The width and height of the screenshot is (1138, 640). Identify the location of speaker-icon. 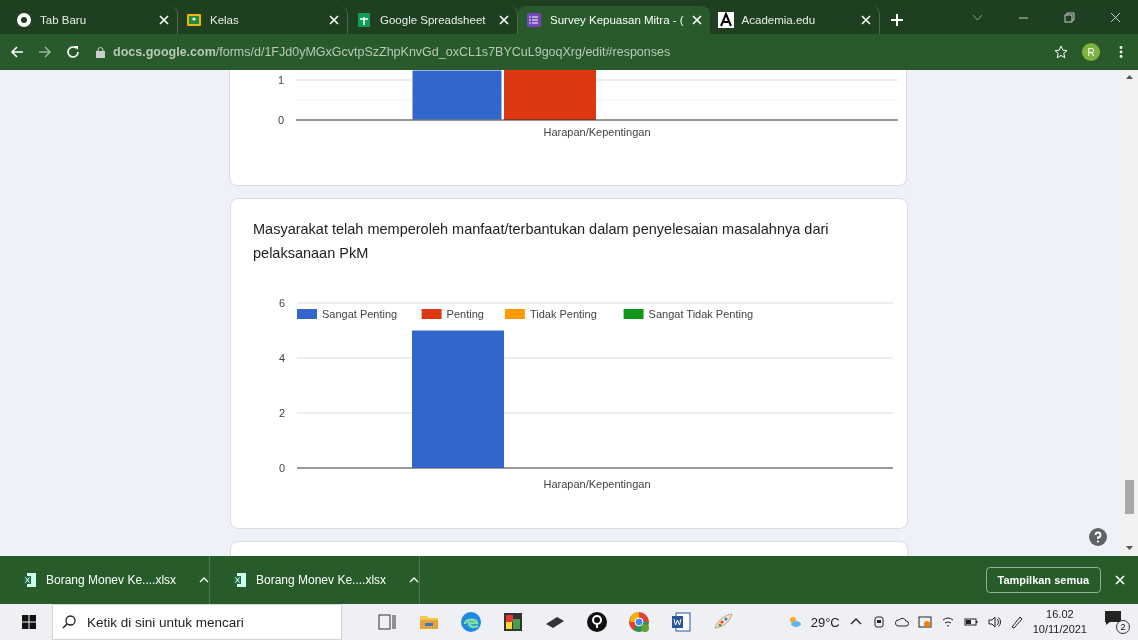
(993, 622).